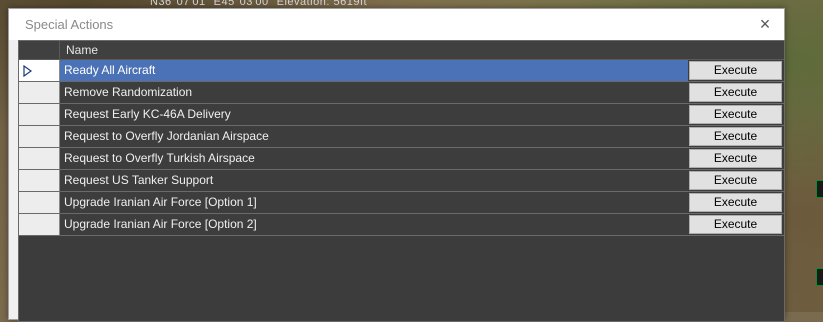  Describe the element at coordinates (374, 92) in the screenshot. I see `action-name-cell: Remove Randomization` at that location.